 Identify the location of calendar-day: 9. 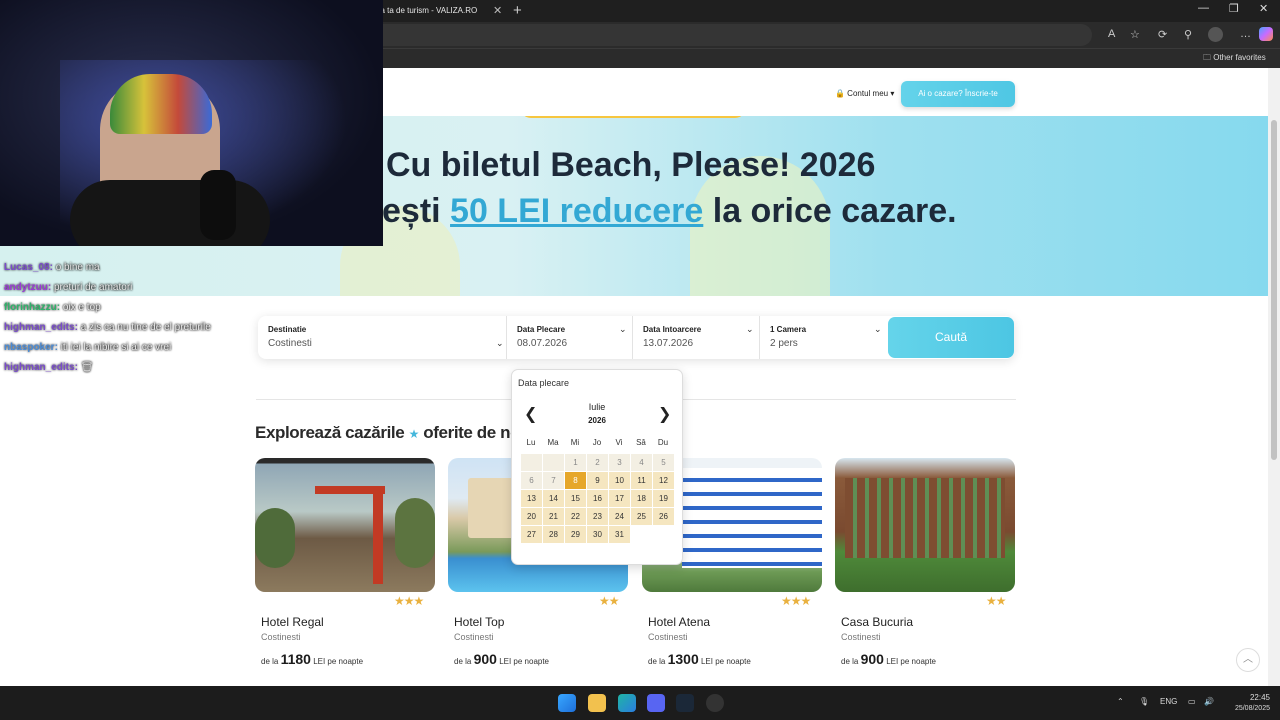
(597, 480).